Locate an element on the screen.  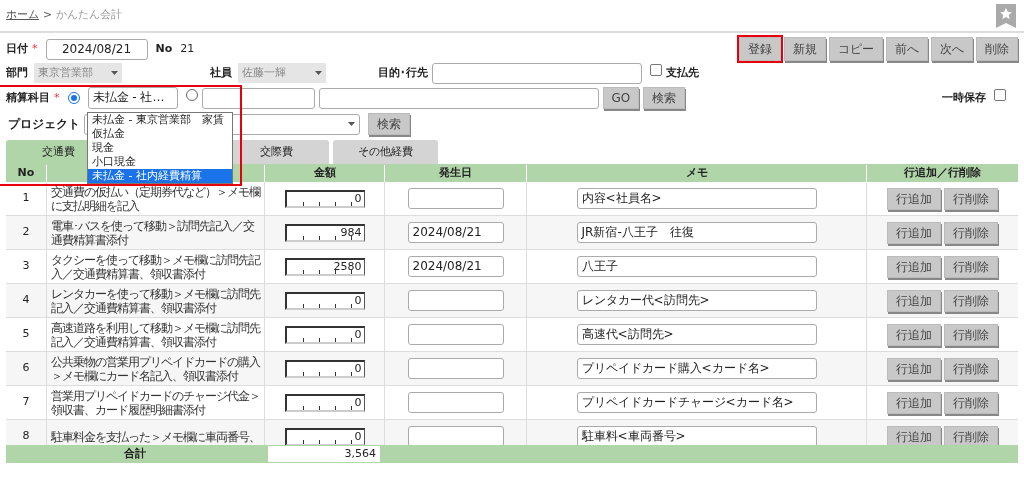
row-number: 8 is located at coordinates (26, 436).